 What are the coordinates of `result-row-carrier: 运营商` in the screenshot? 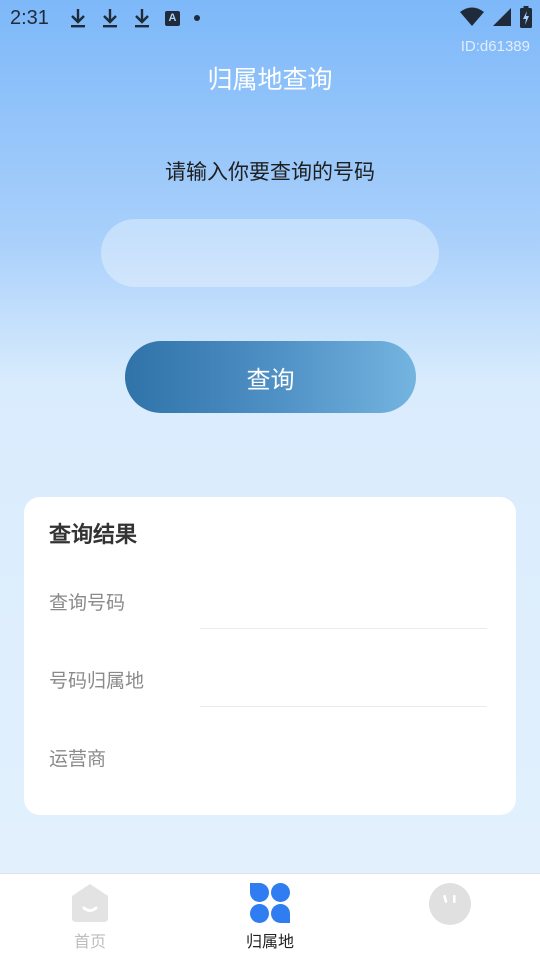 It's located at (270, 774).